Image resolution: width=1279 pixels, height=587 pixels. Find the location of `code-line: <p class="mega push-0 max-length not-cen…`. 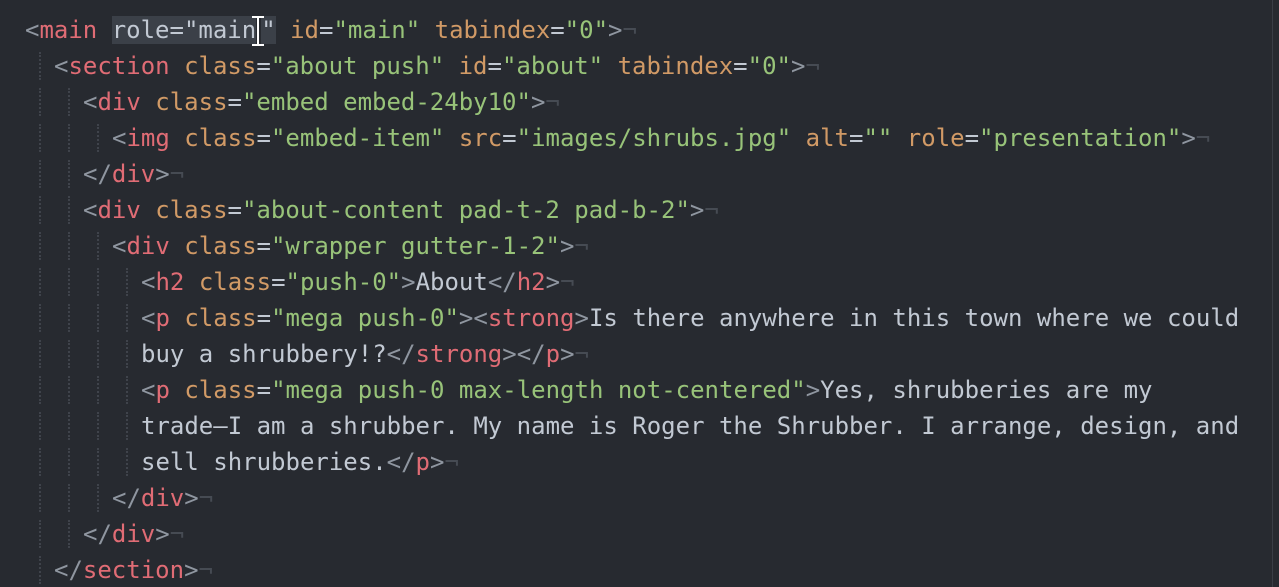

code-line: <p class="mega push-0 max-length not-cen… is located at coordinates (646, 390).